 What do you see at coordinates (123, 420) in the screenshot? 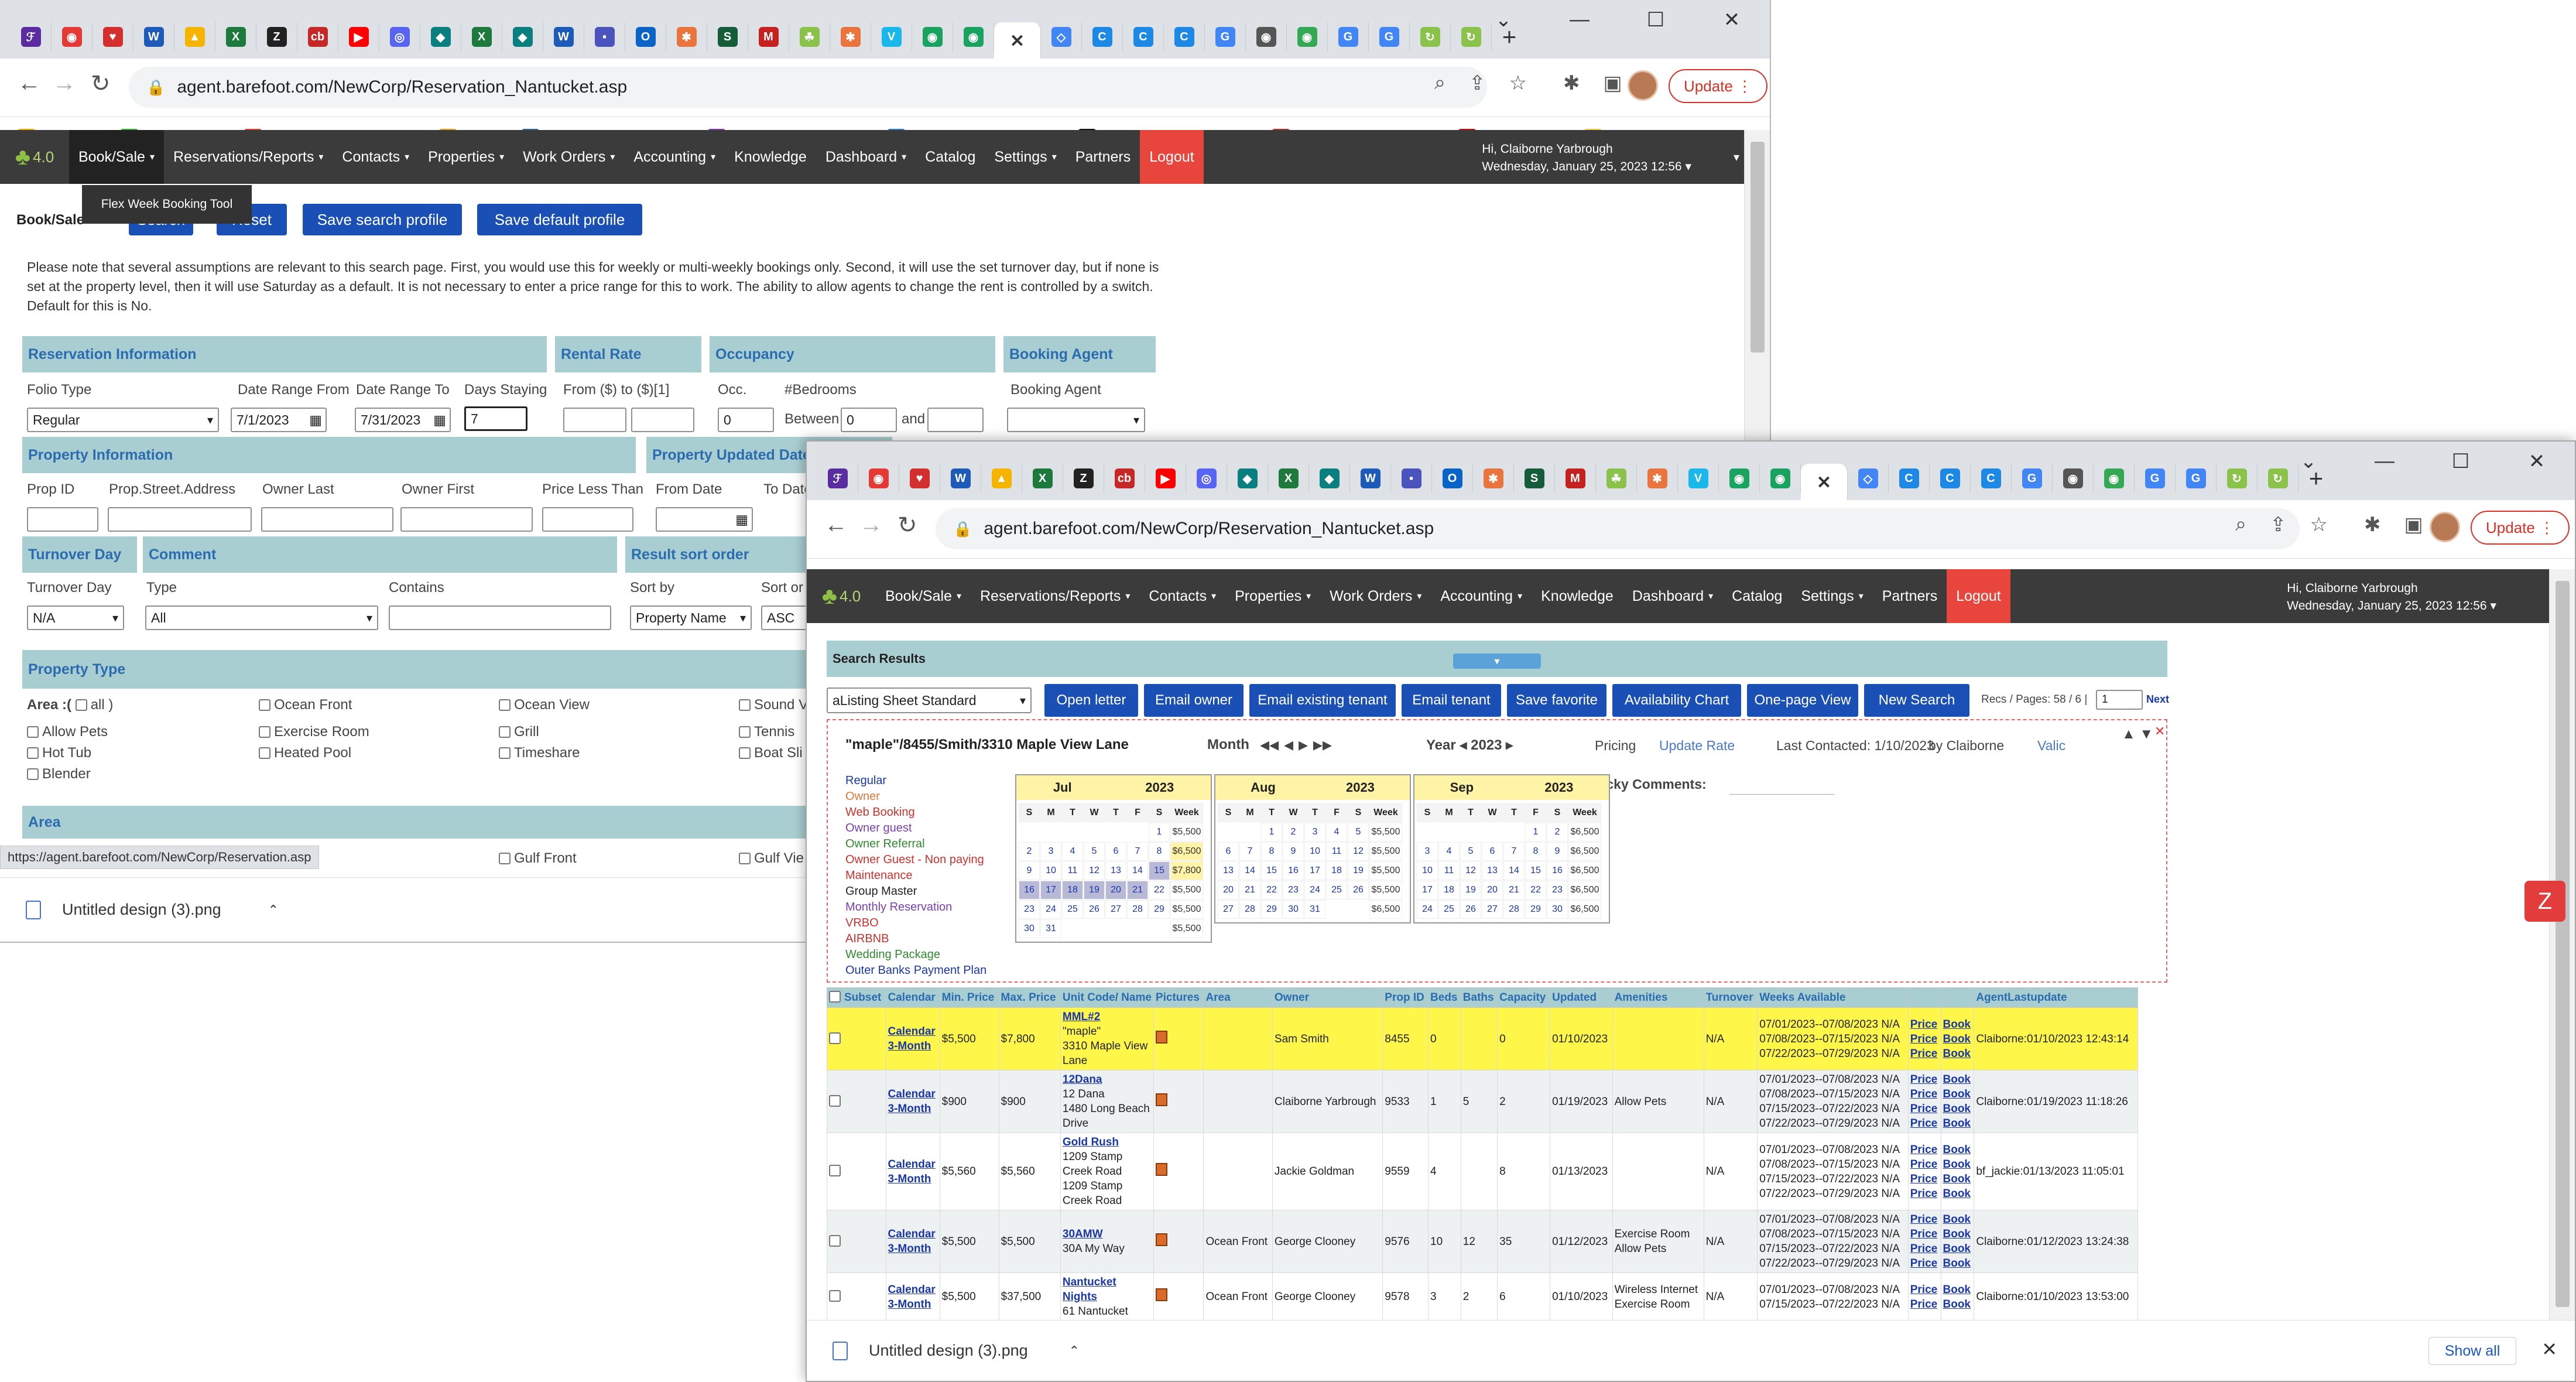
I see `folio-type-select: Regular` at bounding box center [123, 420].